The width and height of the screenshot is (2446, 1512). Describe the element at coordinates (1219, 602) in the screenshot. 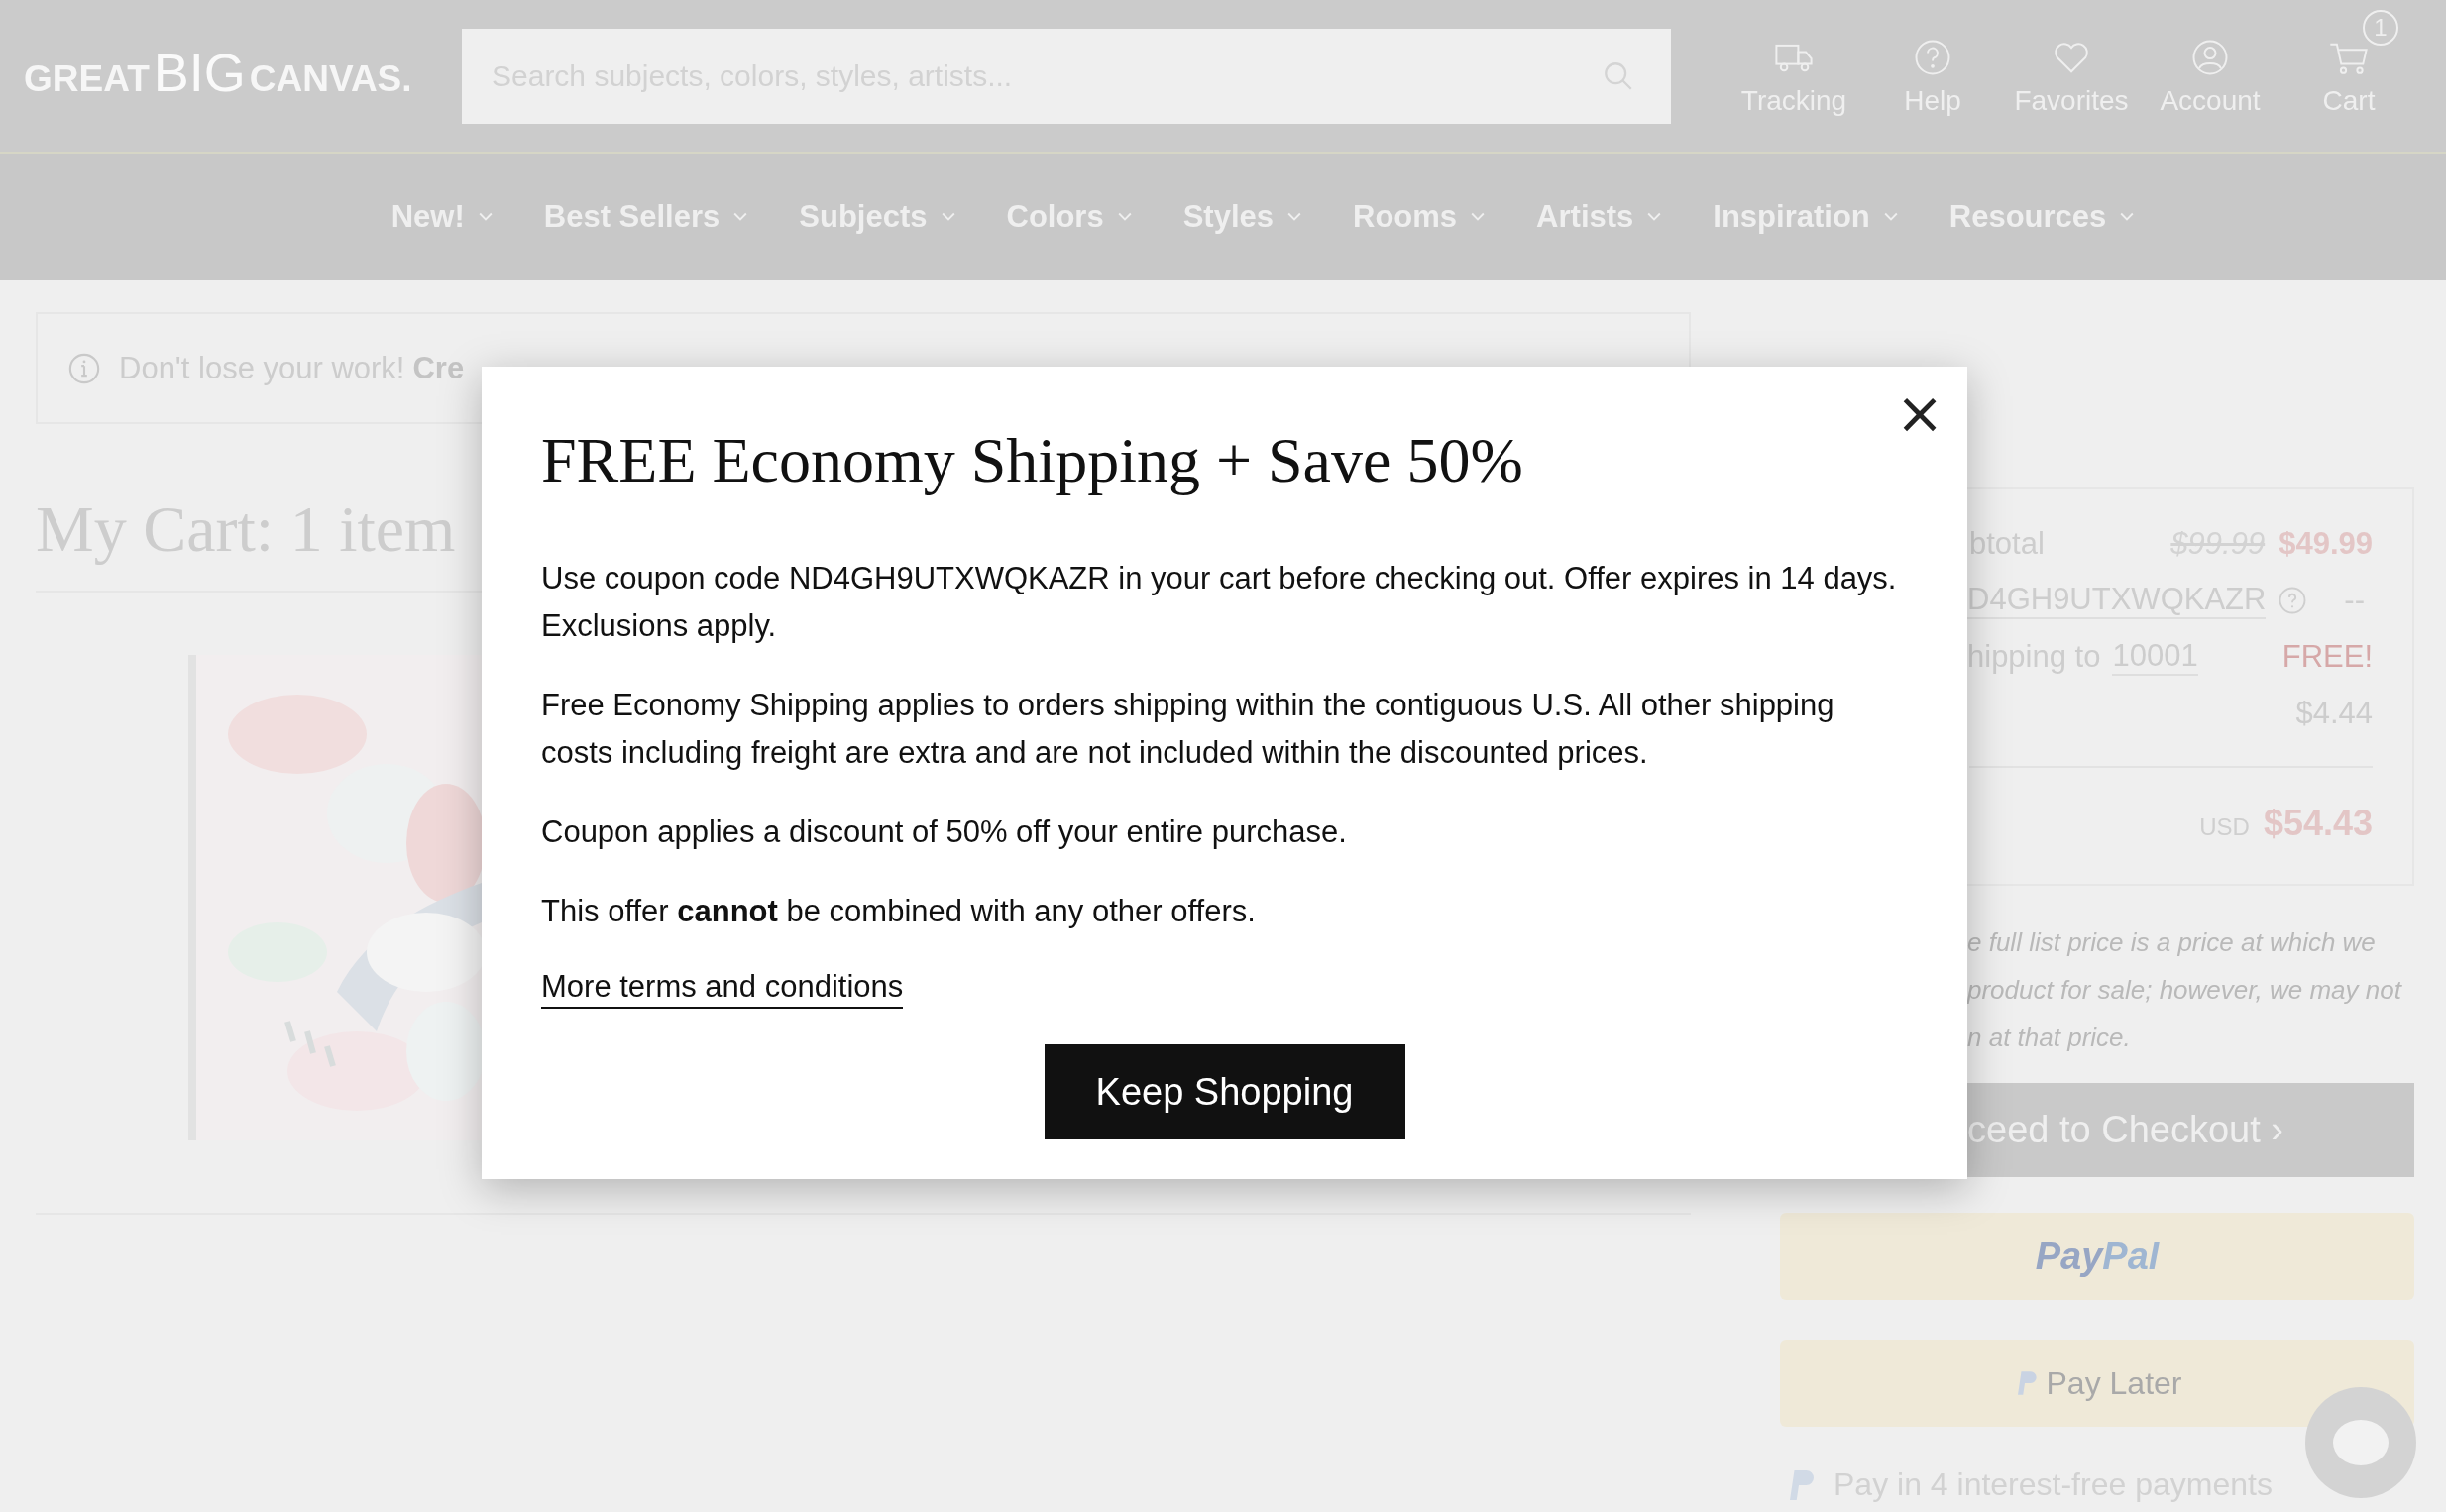

I see `dialog-paragraph: Use coupon code ND4GH9UTXWQKAZR in your cart before checking out. Offer expires in 14 days. Exclusions apply.` at that location.